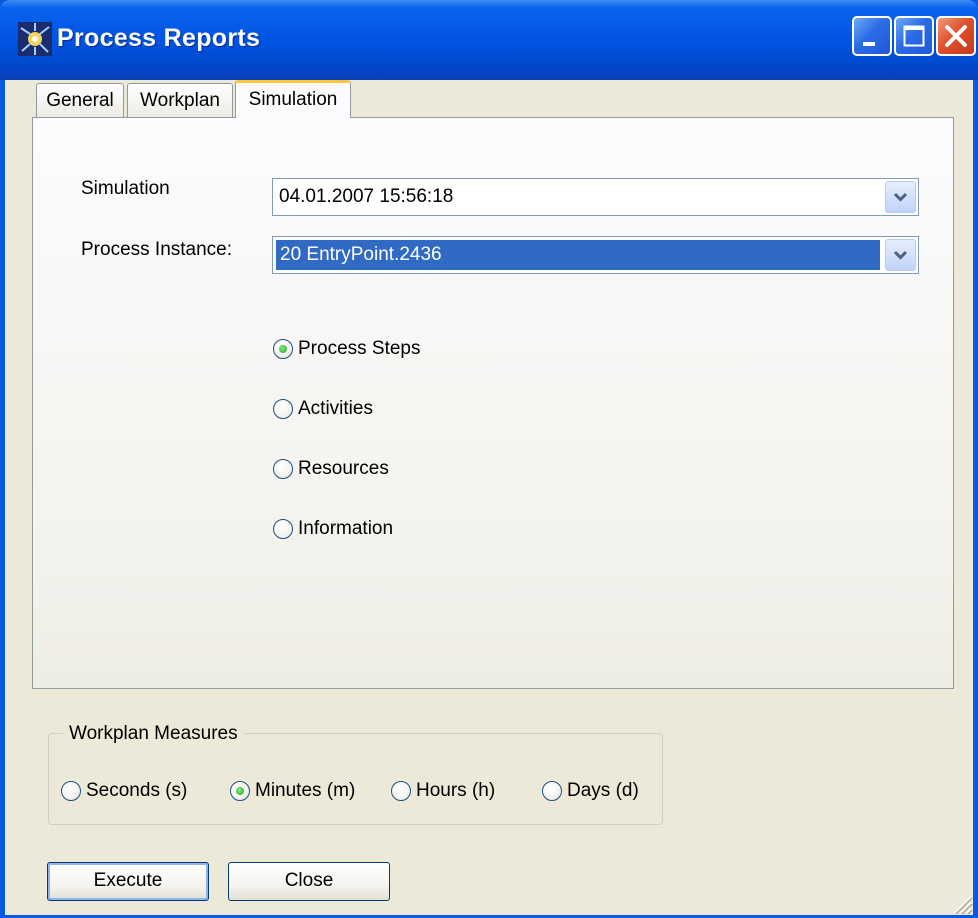 Image resolution: width=978 pixels, height=918 pixels. I want to click on close-window-button, so click(956, 36).